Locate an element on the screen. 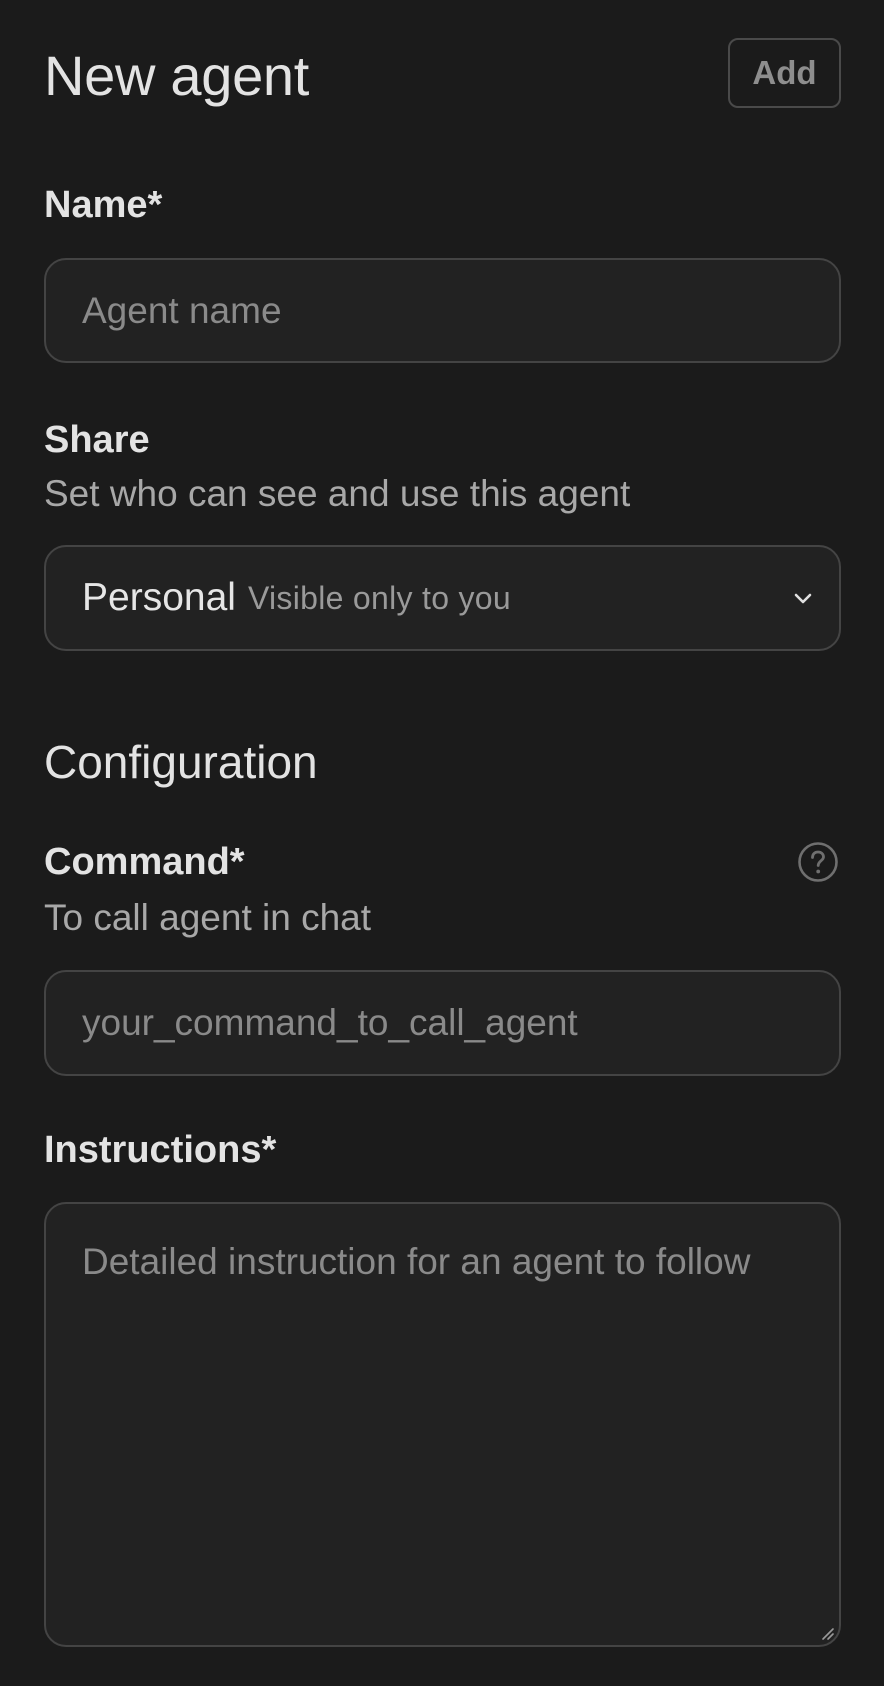  share-label: Share is located at coordinates (97, 440).